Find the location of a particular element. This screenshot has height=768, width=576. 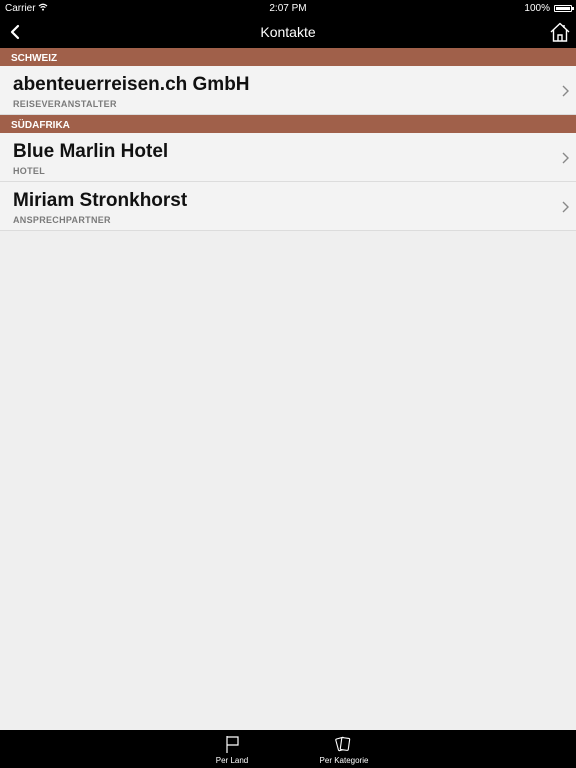

cards-icon is located at coordinates (343, 744).